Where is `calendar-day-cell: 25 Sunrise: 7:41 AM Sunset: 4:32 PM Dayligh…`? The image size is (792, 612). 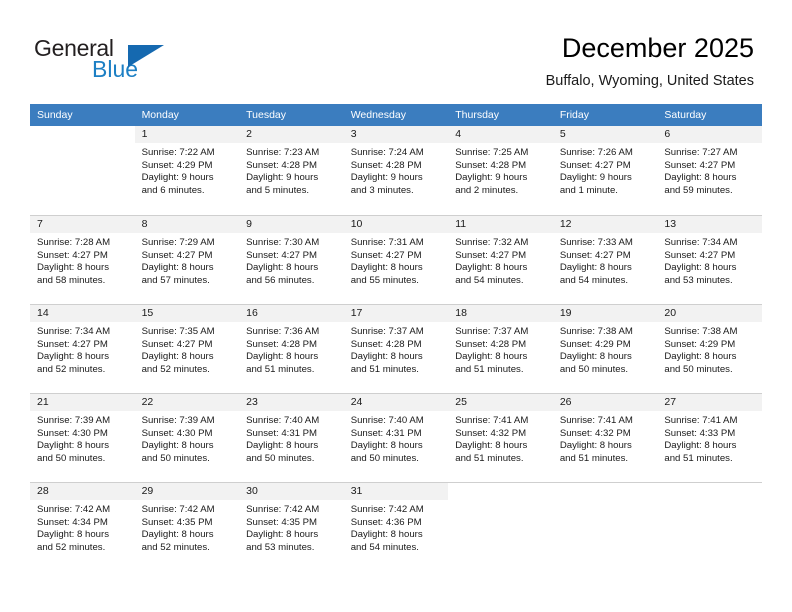 calendar-day-cell: 25 Sunrise: 7:41 AM Sunset: 4:32 PM Dayligh… is located at coordinates (500, 437).